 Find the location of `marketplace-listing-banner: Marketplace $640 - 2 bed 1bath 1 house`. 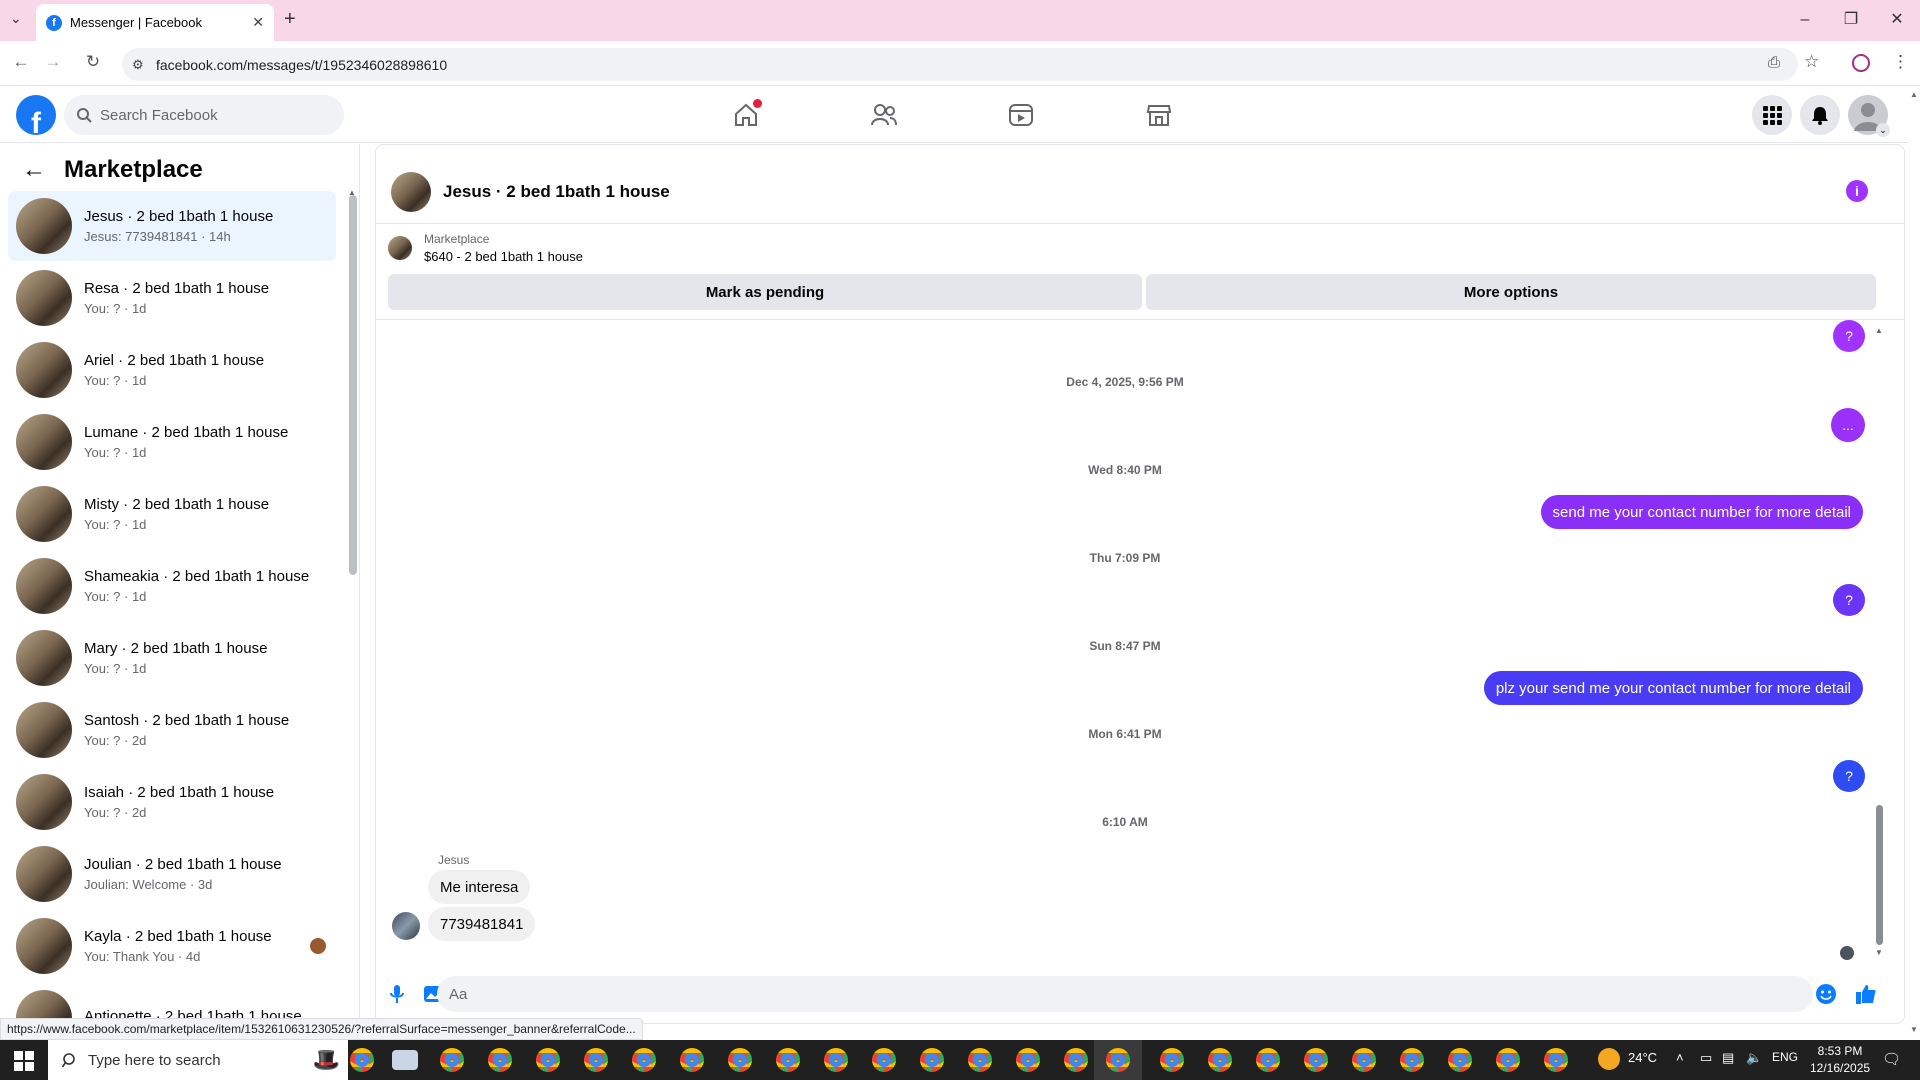

marketplace-listing-banner: Marketplace $640 - 2 bed 1bath 1 house is located at coordinates (485, 248).